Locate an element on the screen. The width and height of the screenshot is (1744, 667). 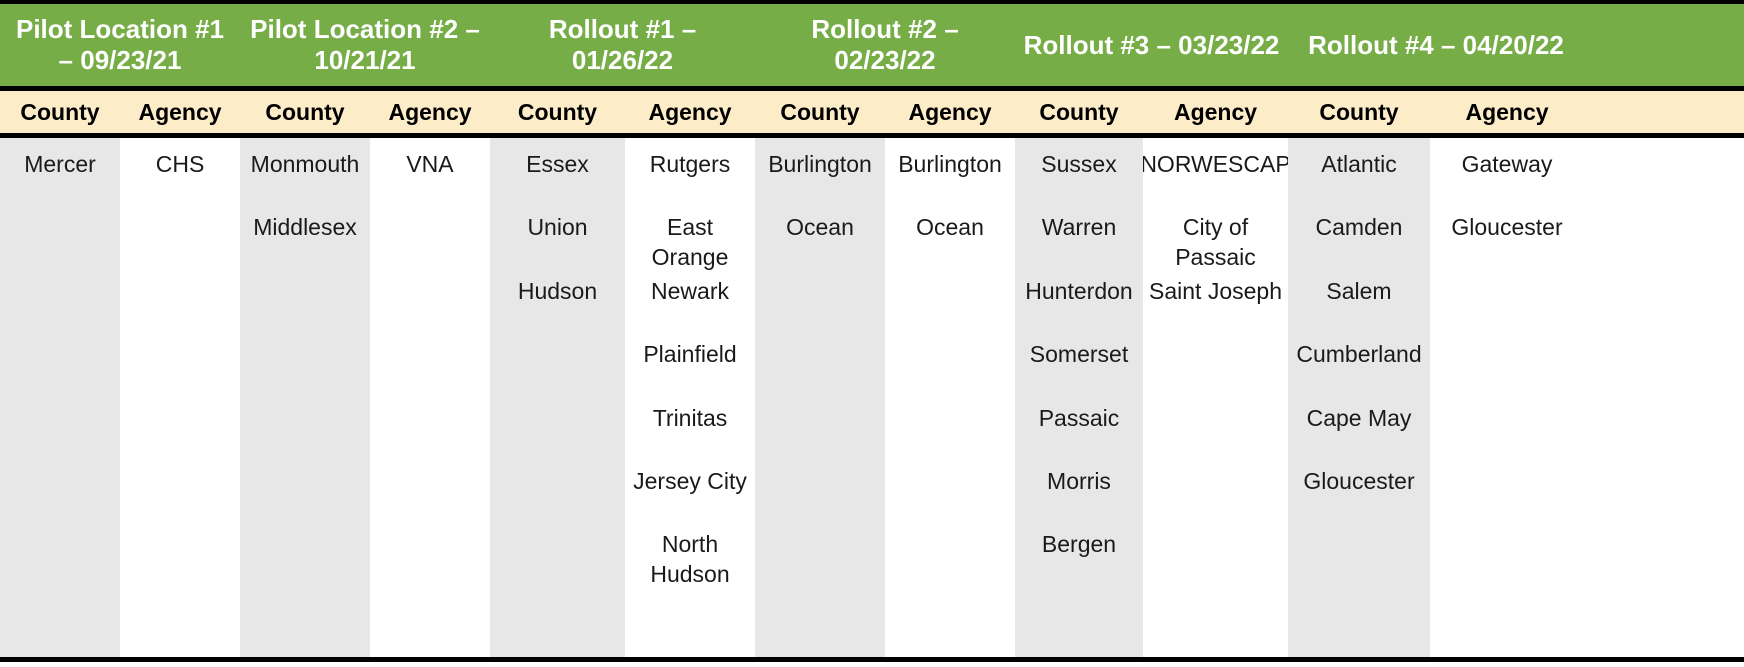
table-cell: Rutgers is located at coordinates (690, 164).